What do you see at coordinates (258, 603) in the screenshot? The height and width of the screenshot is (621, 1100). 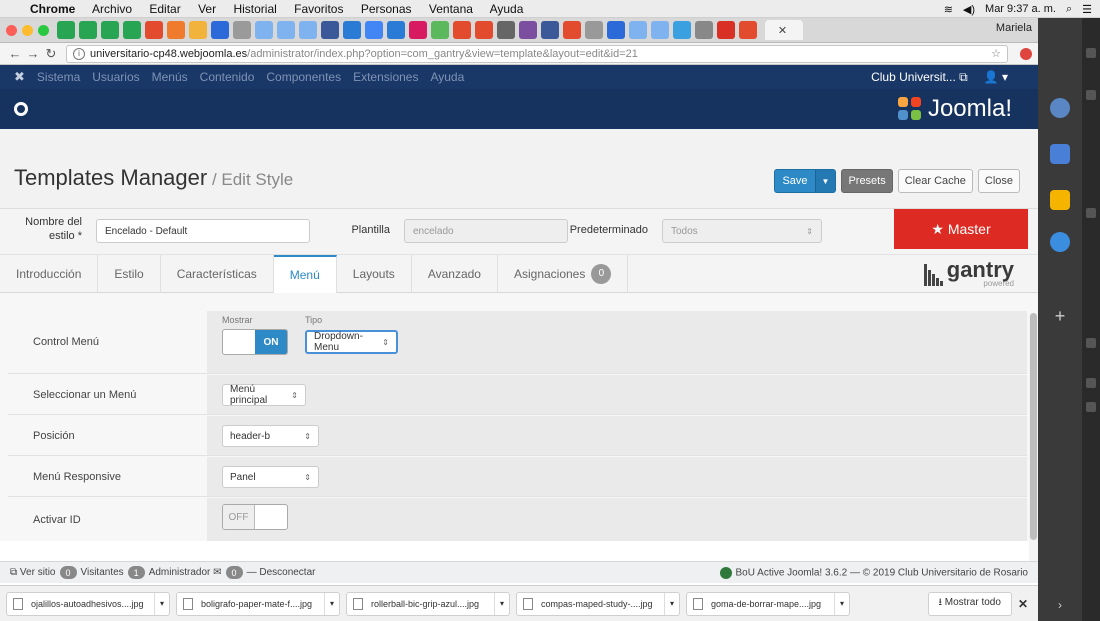 I see `download-item: boligrafo-paper-mate-f....jpg ▾` at bounding box center [258, 603].